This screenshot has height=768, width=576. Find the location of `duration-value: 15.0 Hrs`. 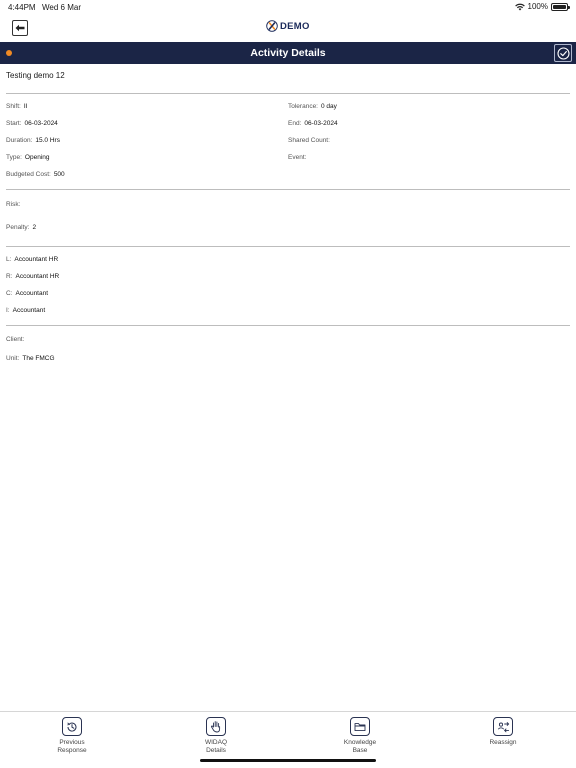

duration-value: 15.0 Hrs is located at coordinates (47, 140).